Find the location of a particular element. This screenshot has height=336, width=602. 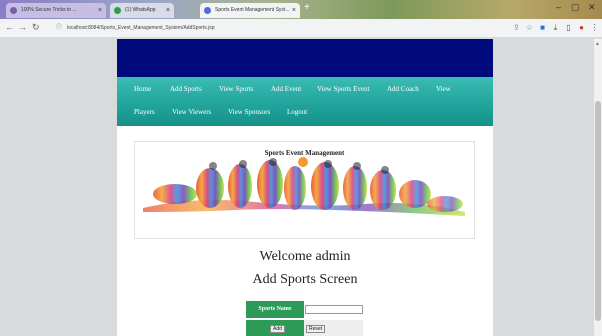

forward-icon: → is located at coordinates (22, 27).